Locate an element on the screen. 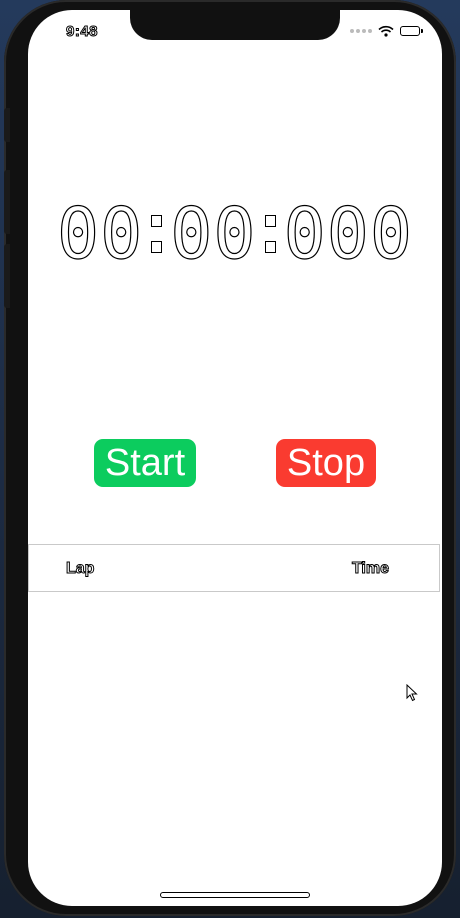 The image size is (460, 918). mute-switch is located at coordinates (7, 125).